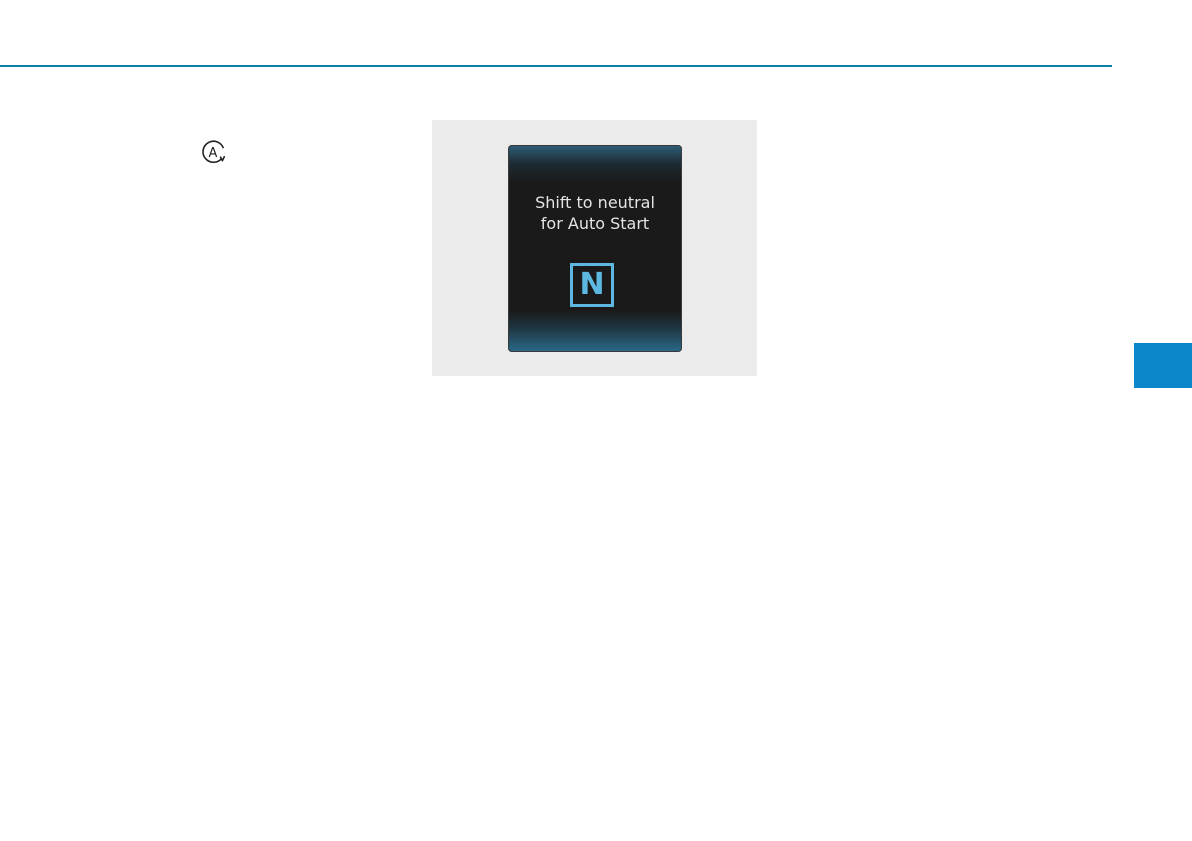  I want to click on chapter-tab, so click(1163, 365).